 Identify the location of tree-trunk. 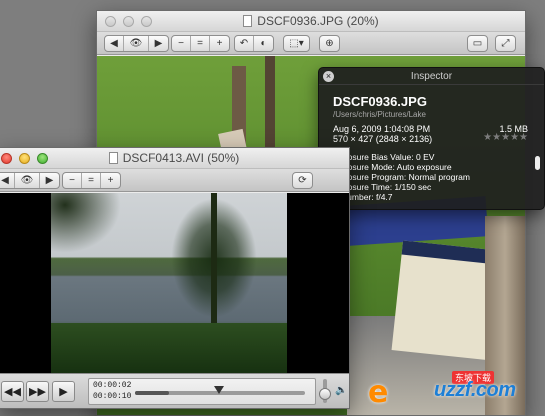
(270, 103).